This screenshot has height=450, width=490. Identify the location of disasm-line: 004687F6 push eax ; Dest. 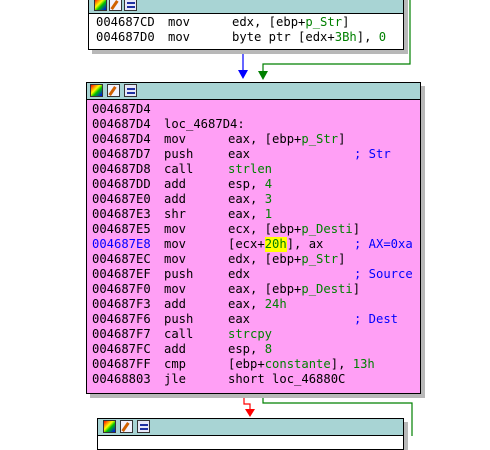
(245, 319).